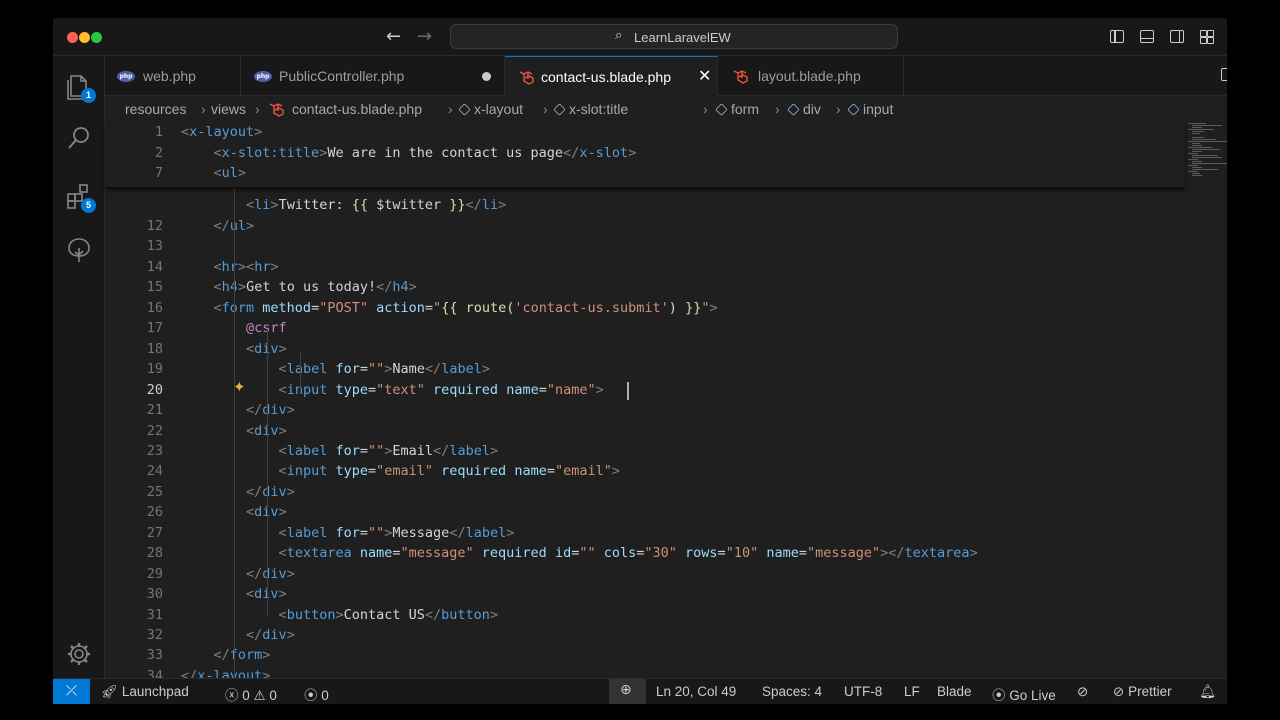  Describe the element at coordinates (154, 471) in the screenshot. I see `line-number: 24` at that location.